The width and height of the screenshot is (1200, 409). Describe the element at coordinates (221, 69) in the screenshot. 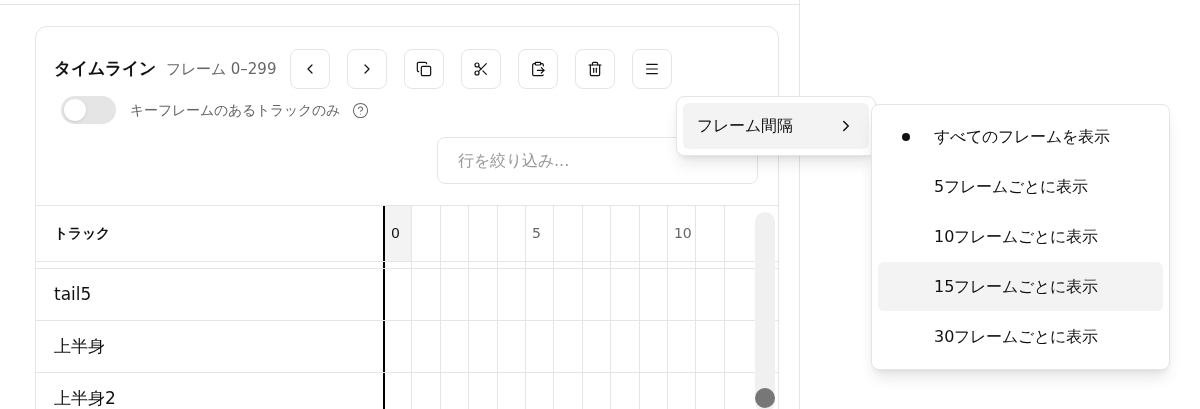

I see `frame-range: フレーム 0–299` at that location.